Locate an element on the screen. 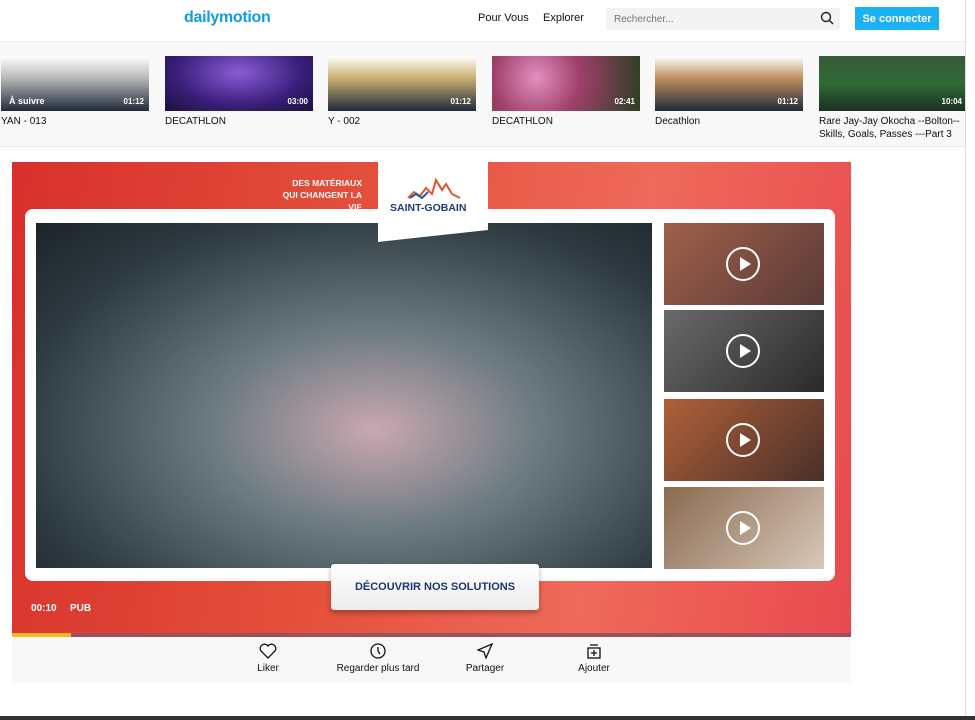  search-icon is located at coordinates (827, 18).